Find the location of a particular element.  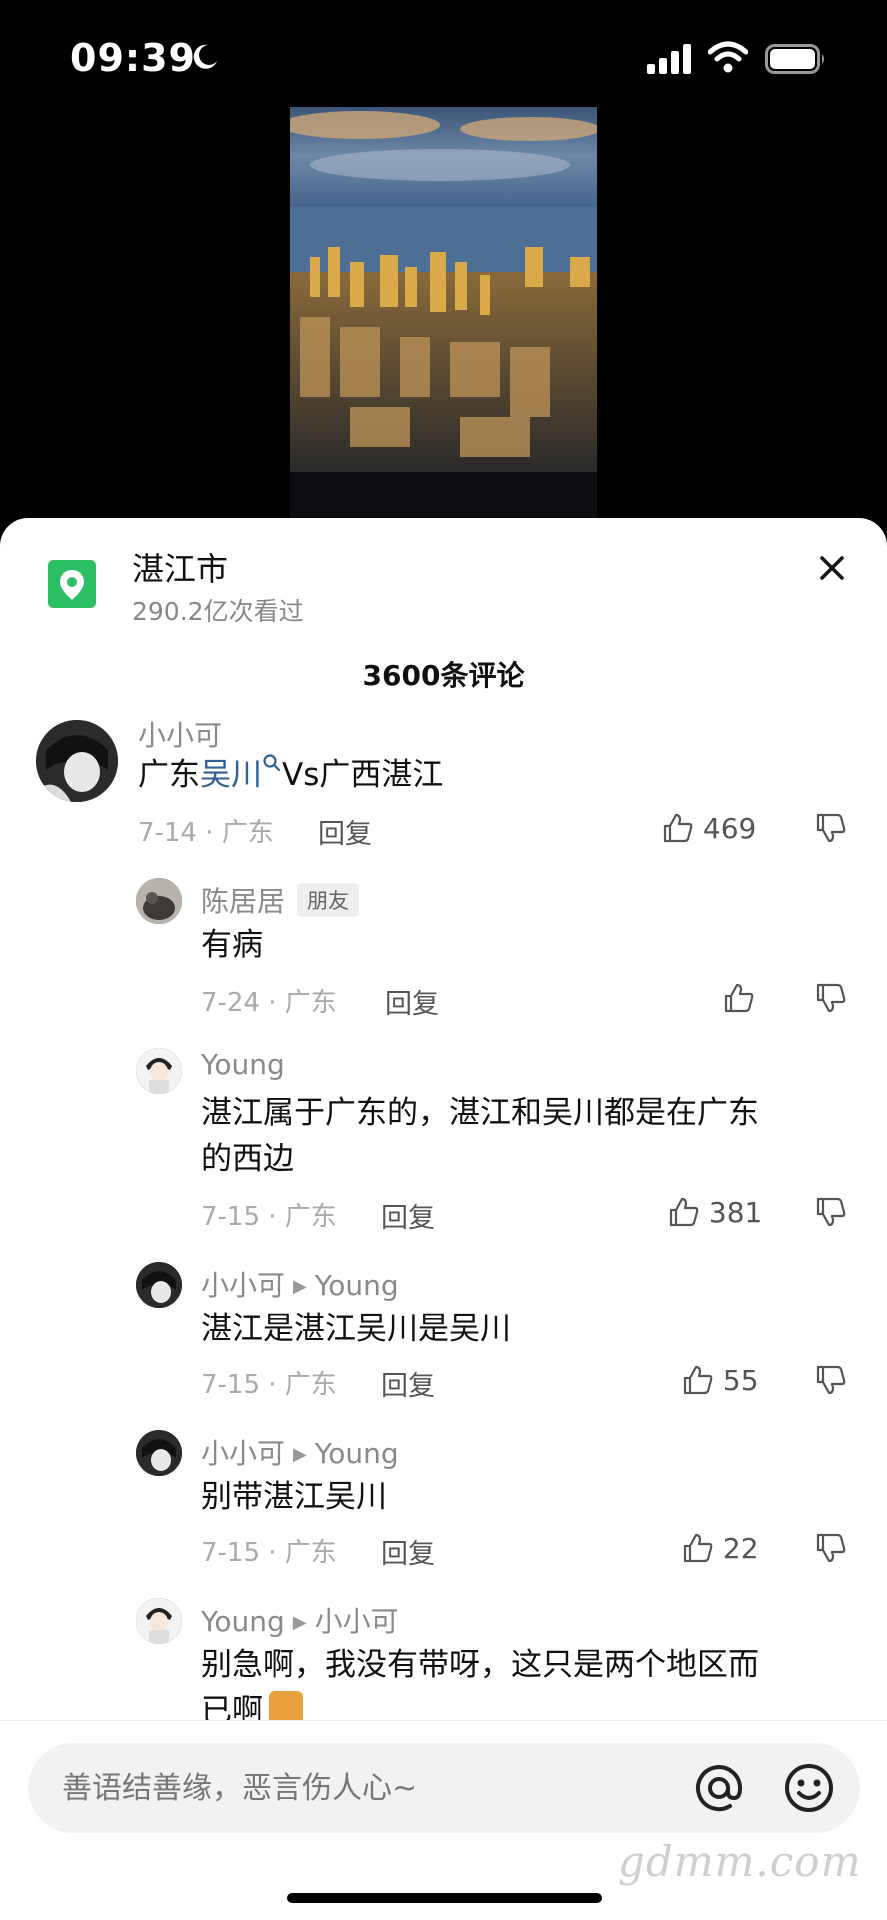

like-button: 55 is located at coordinates (720, 1380).